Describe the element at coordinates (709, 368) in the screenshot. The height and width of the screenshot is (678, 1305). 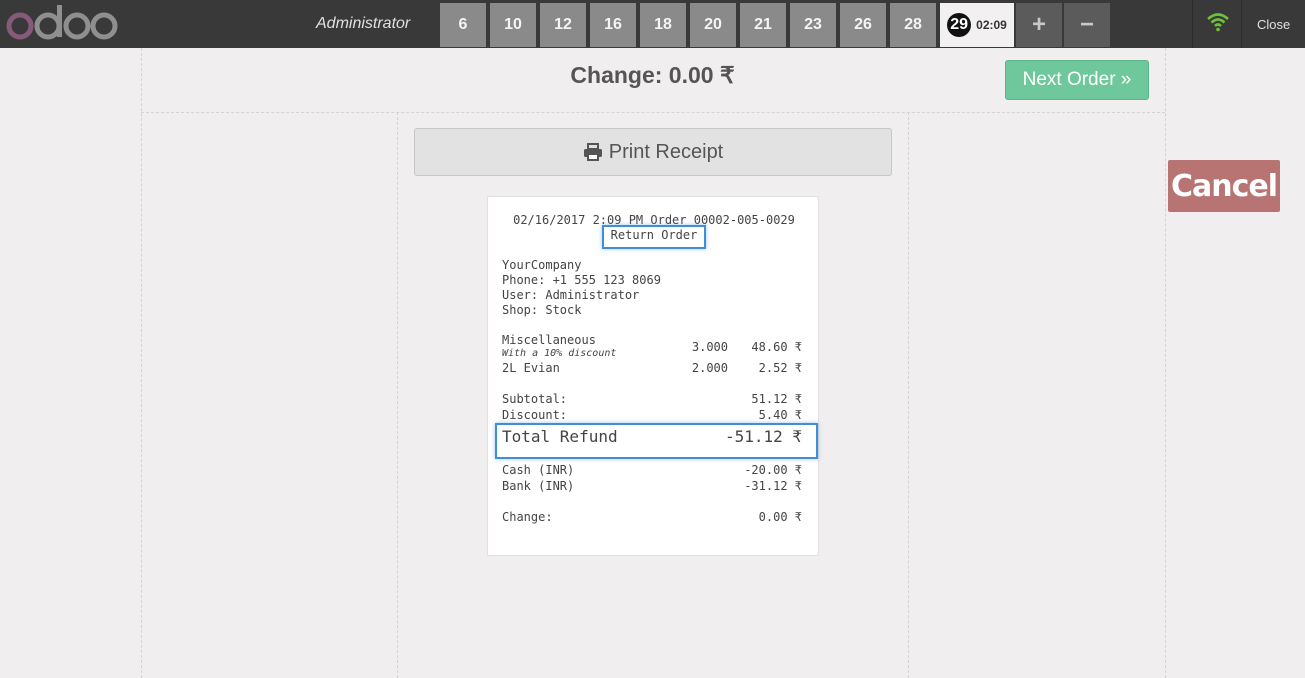
I see `receipt-line-qty: 2.000` at that location.